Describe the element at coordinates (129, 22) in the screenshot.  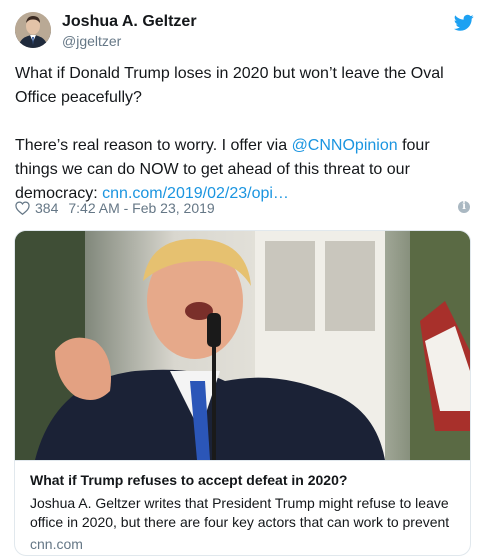
I see `author-name: Joshua A. Geltzer` at that location.